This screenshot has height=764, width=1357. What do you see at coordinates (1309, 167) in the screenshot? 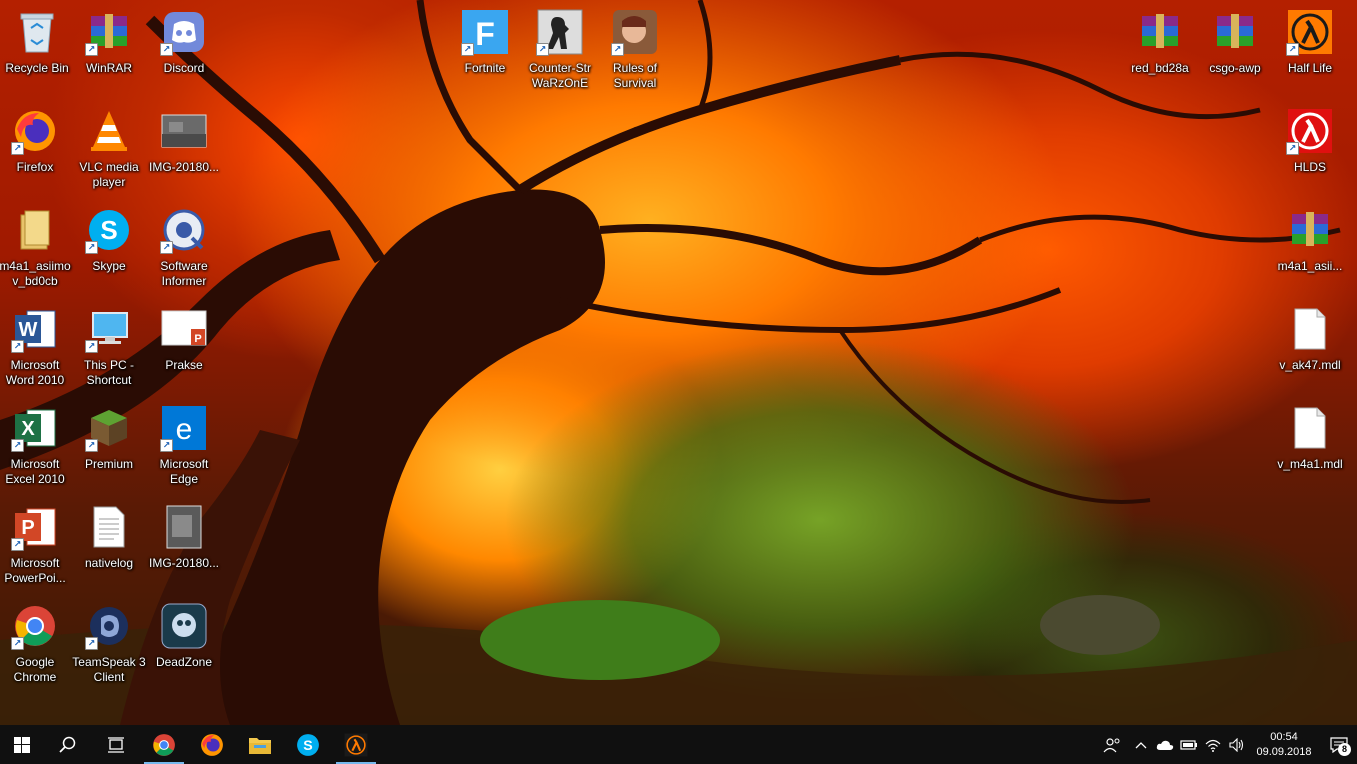
I see `desktop-icon-label: HLDS` at bounding box center [1309, 167].